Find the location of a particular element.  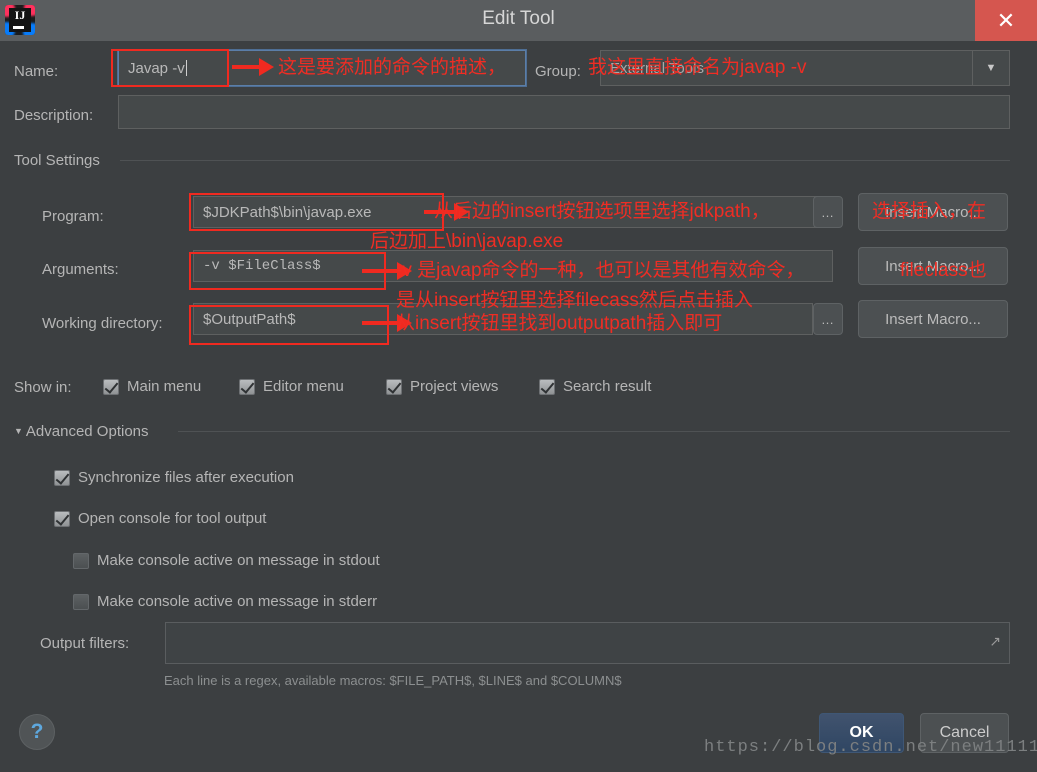

watermark: https://blog.csdn.net/new1111111 is located at coordinates (870, 747).